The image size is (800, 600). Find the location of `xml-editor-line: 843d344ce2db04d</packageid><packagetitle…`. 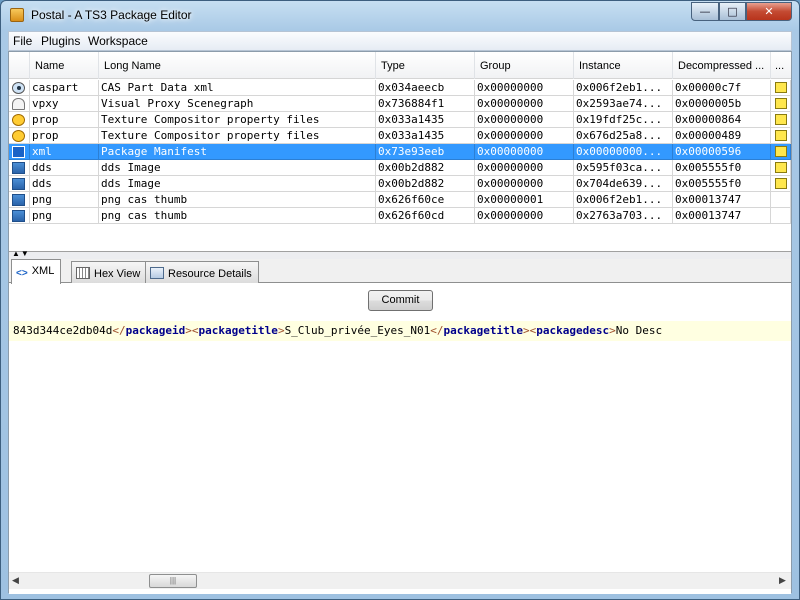

xml-editor-line: 843d344ce2db04d</packageid><packagetitle… is located at coordinates (400, 331).